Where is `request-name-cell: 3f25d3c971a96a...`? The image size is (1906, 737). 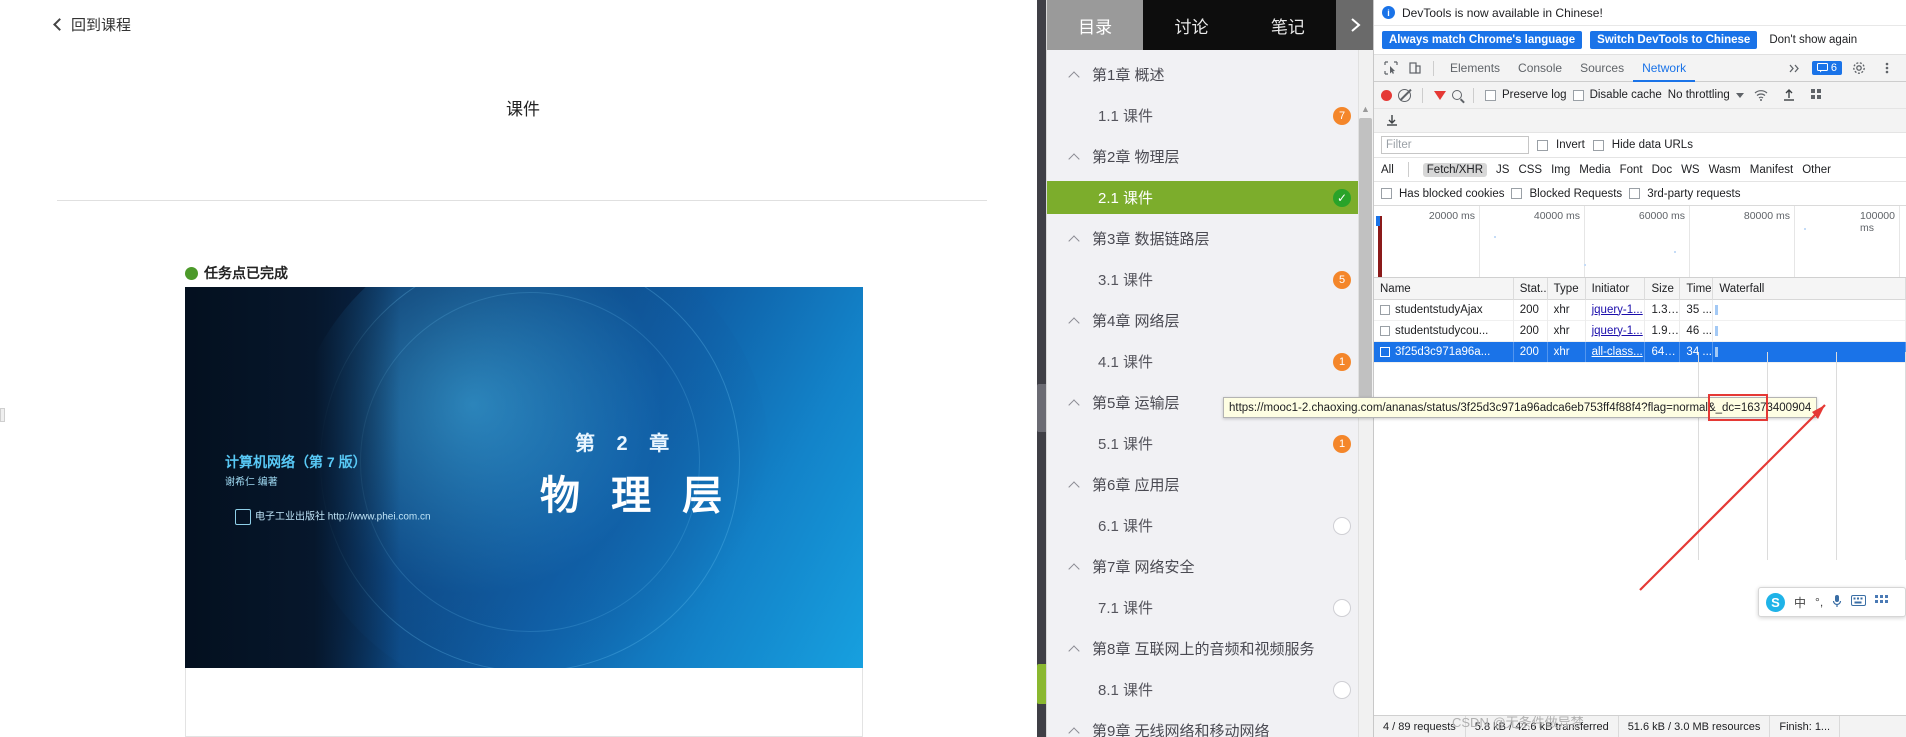 request-name-cell: 3f25d3c971a96a... is located at coordinates (1444, 352).